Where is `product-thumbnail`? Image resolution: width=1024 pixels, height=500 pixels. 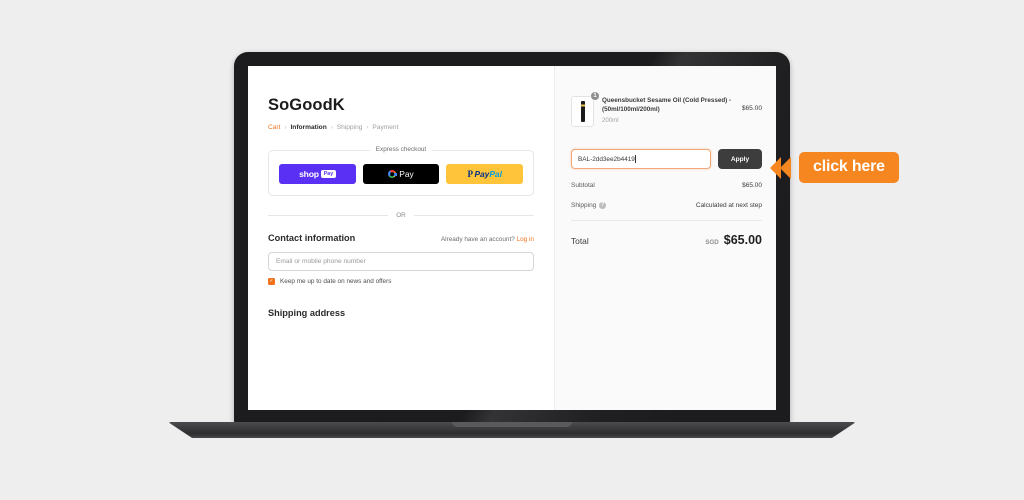 product-thumbnail is located at coordinates (582, 111).